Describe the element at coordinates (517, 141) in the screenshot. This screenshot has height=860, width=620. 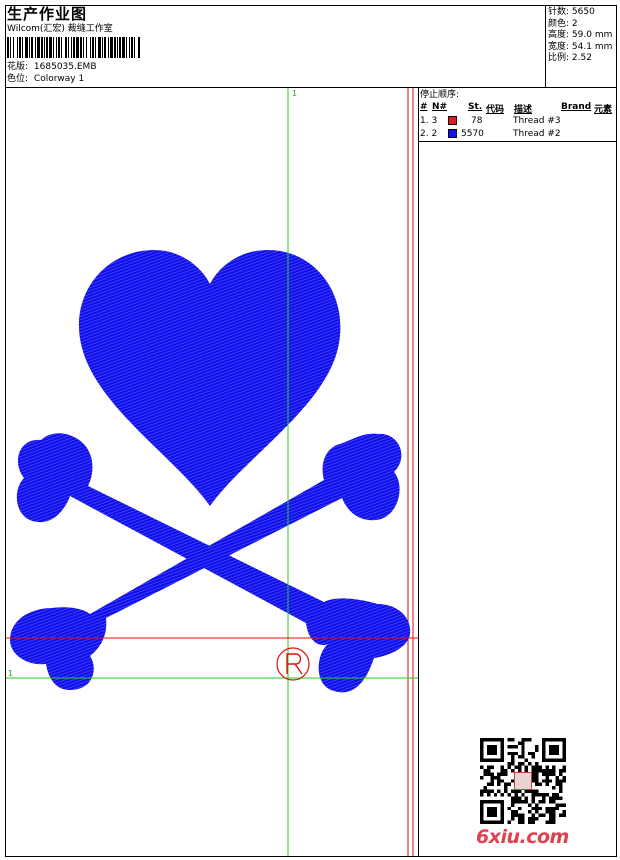
I see `sequence-divider` at that location.